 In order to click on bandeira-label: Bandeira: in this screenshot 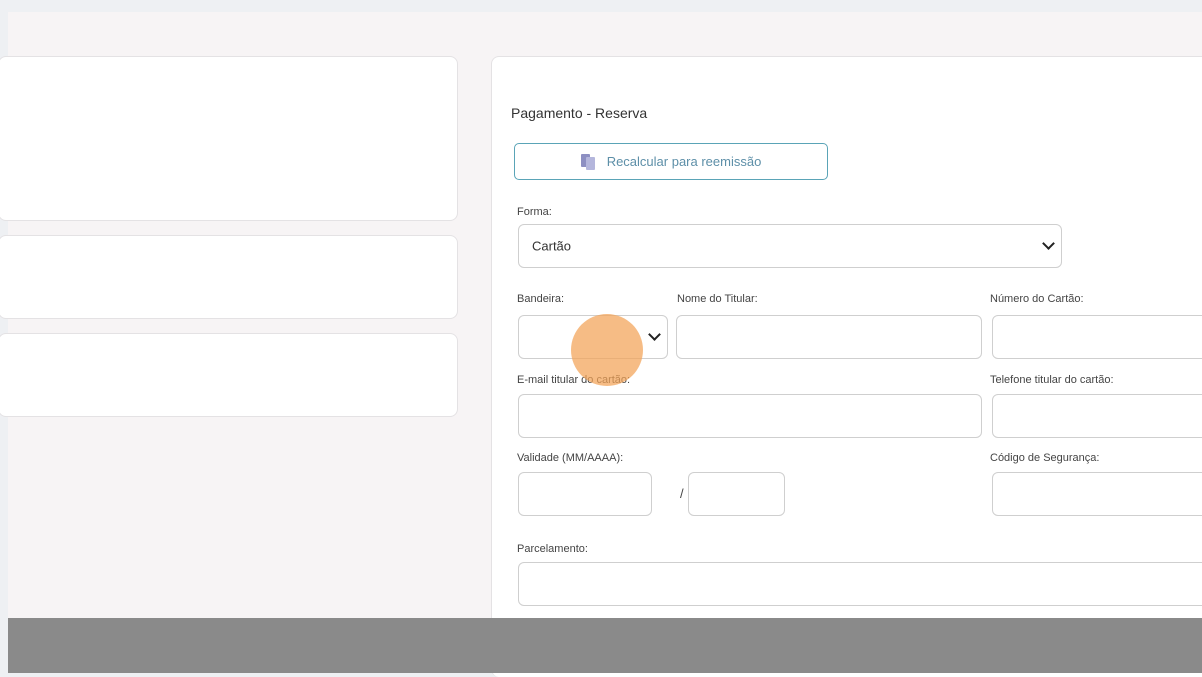, I will do `click(541, 299)`.